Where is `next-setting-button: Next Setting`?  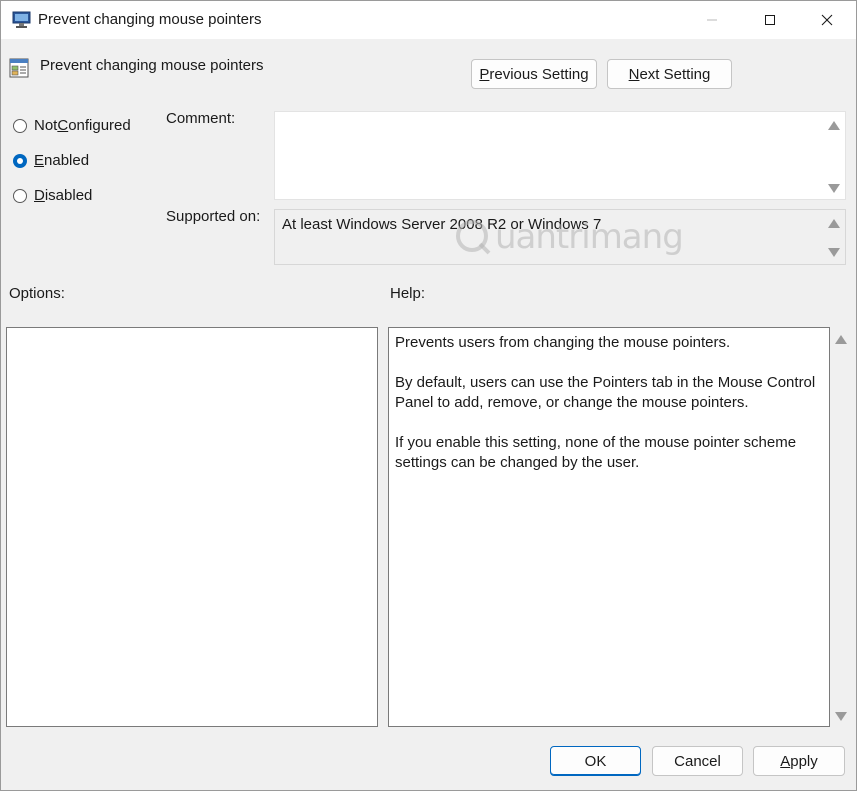 next-setting-button: Next Setting is located at coordinates (669, 74).